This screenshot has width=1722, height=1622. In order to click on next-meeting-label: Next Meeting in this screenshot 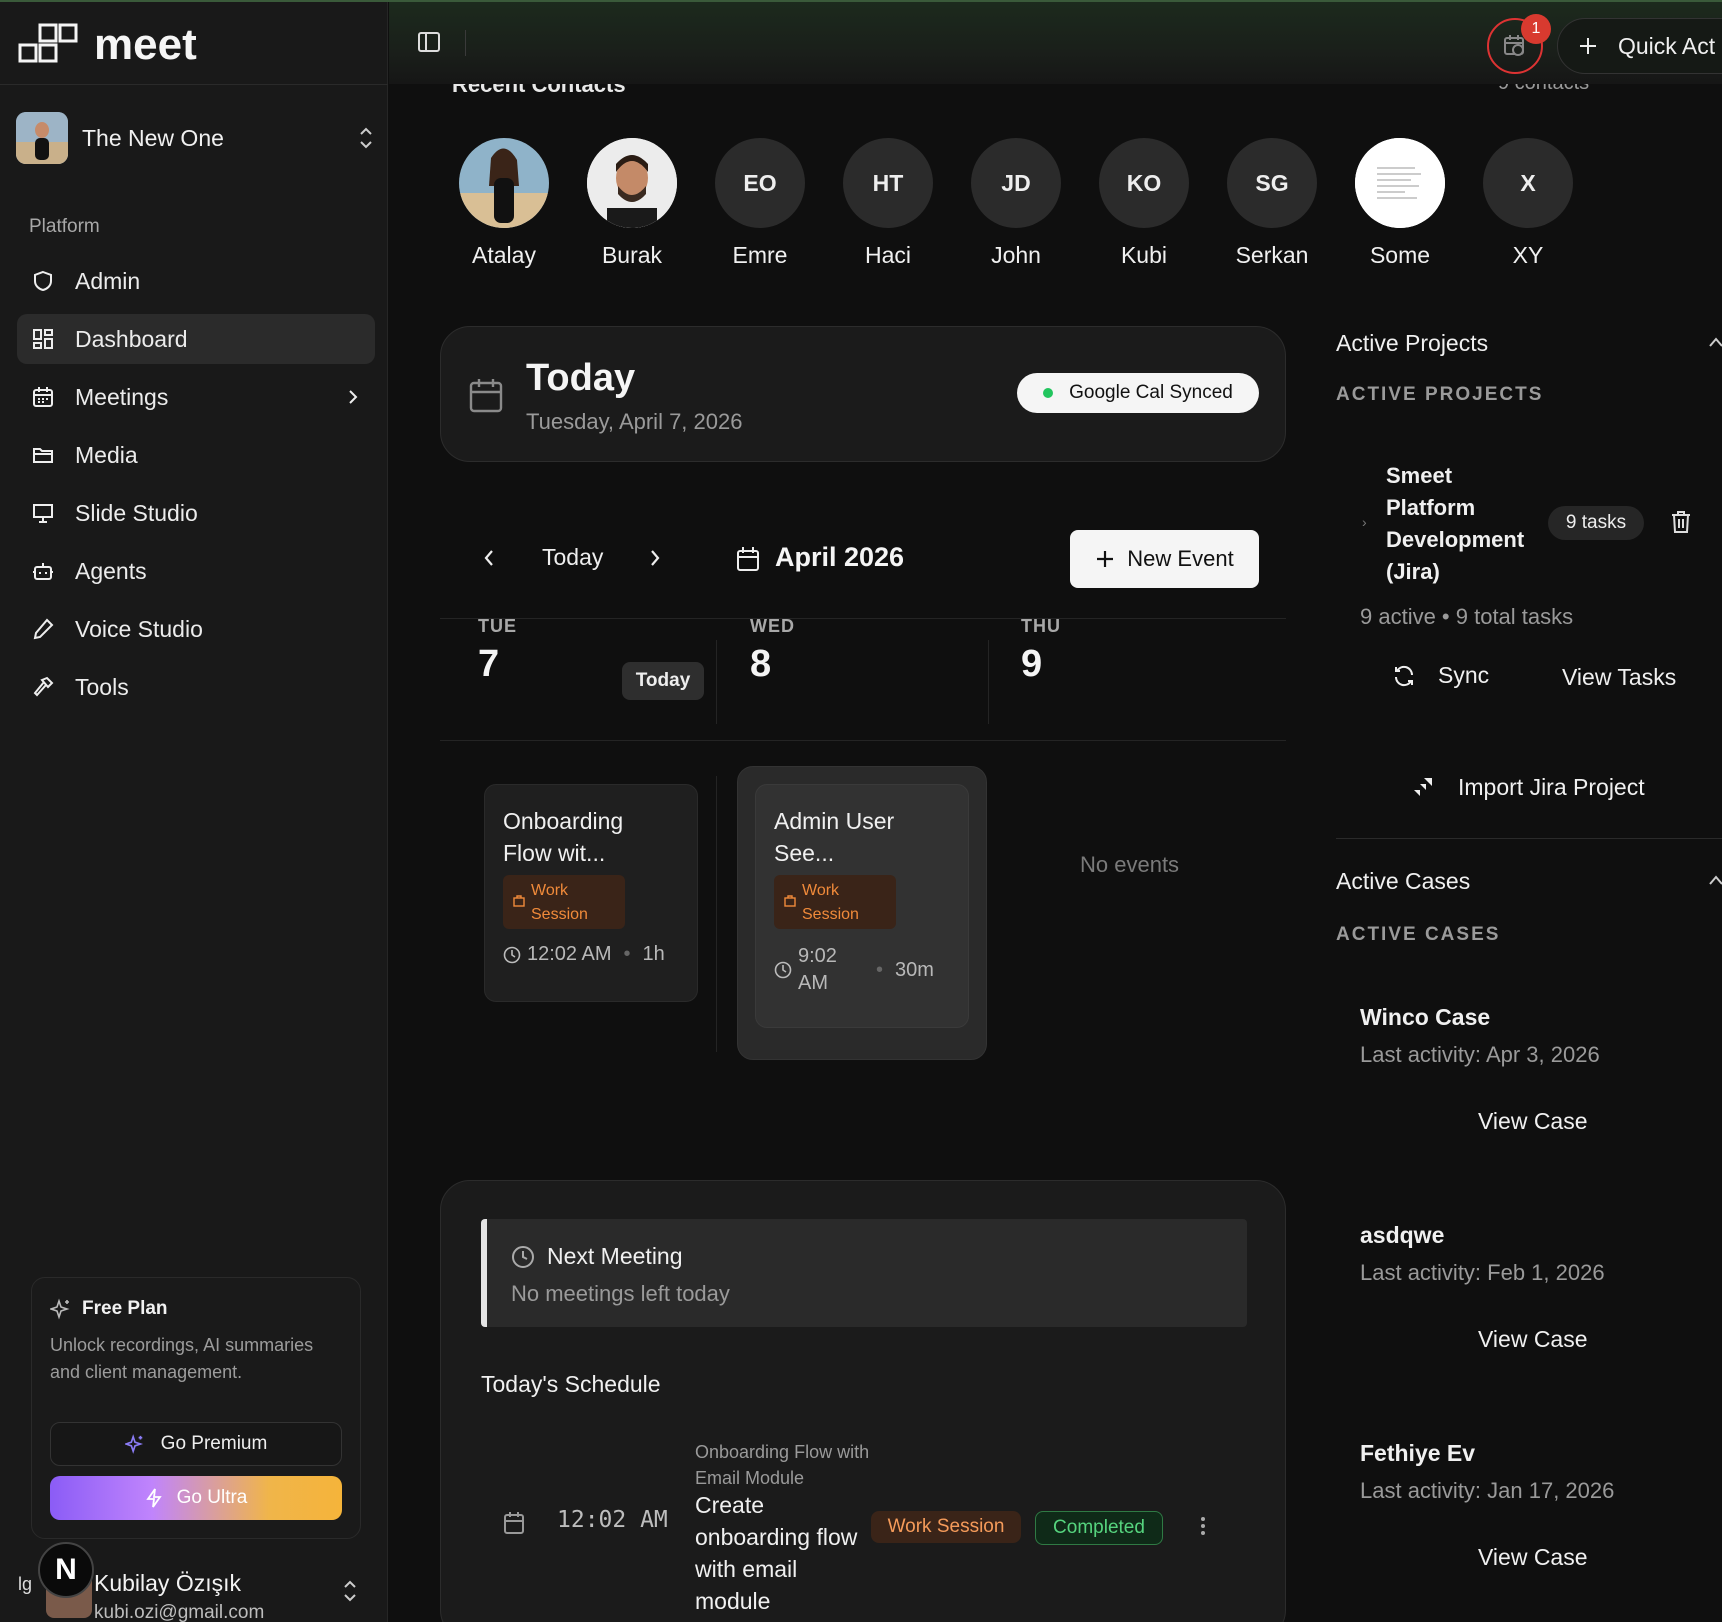, I will do `click(615, 1256)`.